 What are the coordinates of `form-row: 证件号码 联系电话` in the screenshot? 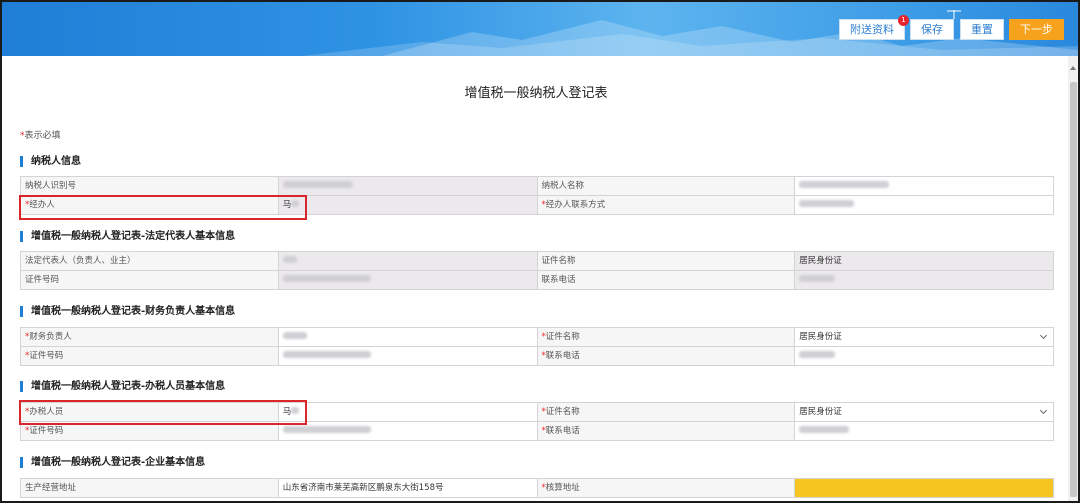 It's located at (537, 280).